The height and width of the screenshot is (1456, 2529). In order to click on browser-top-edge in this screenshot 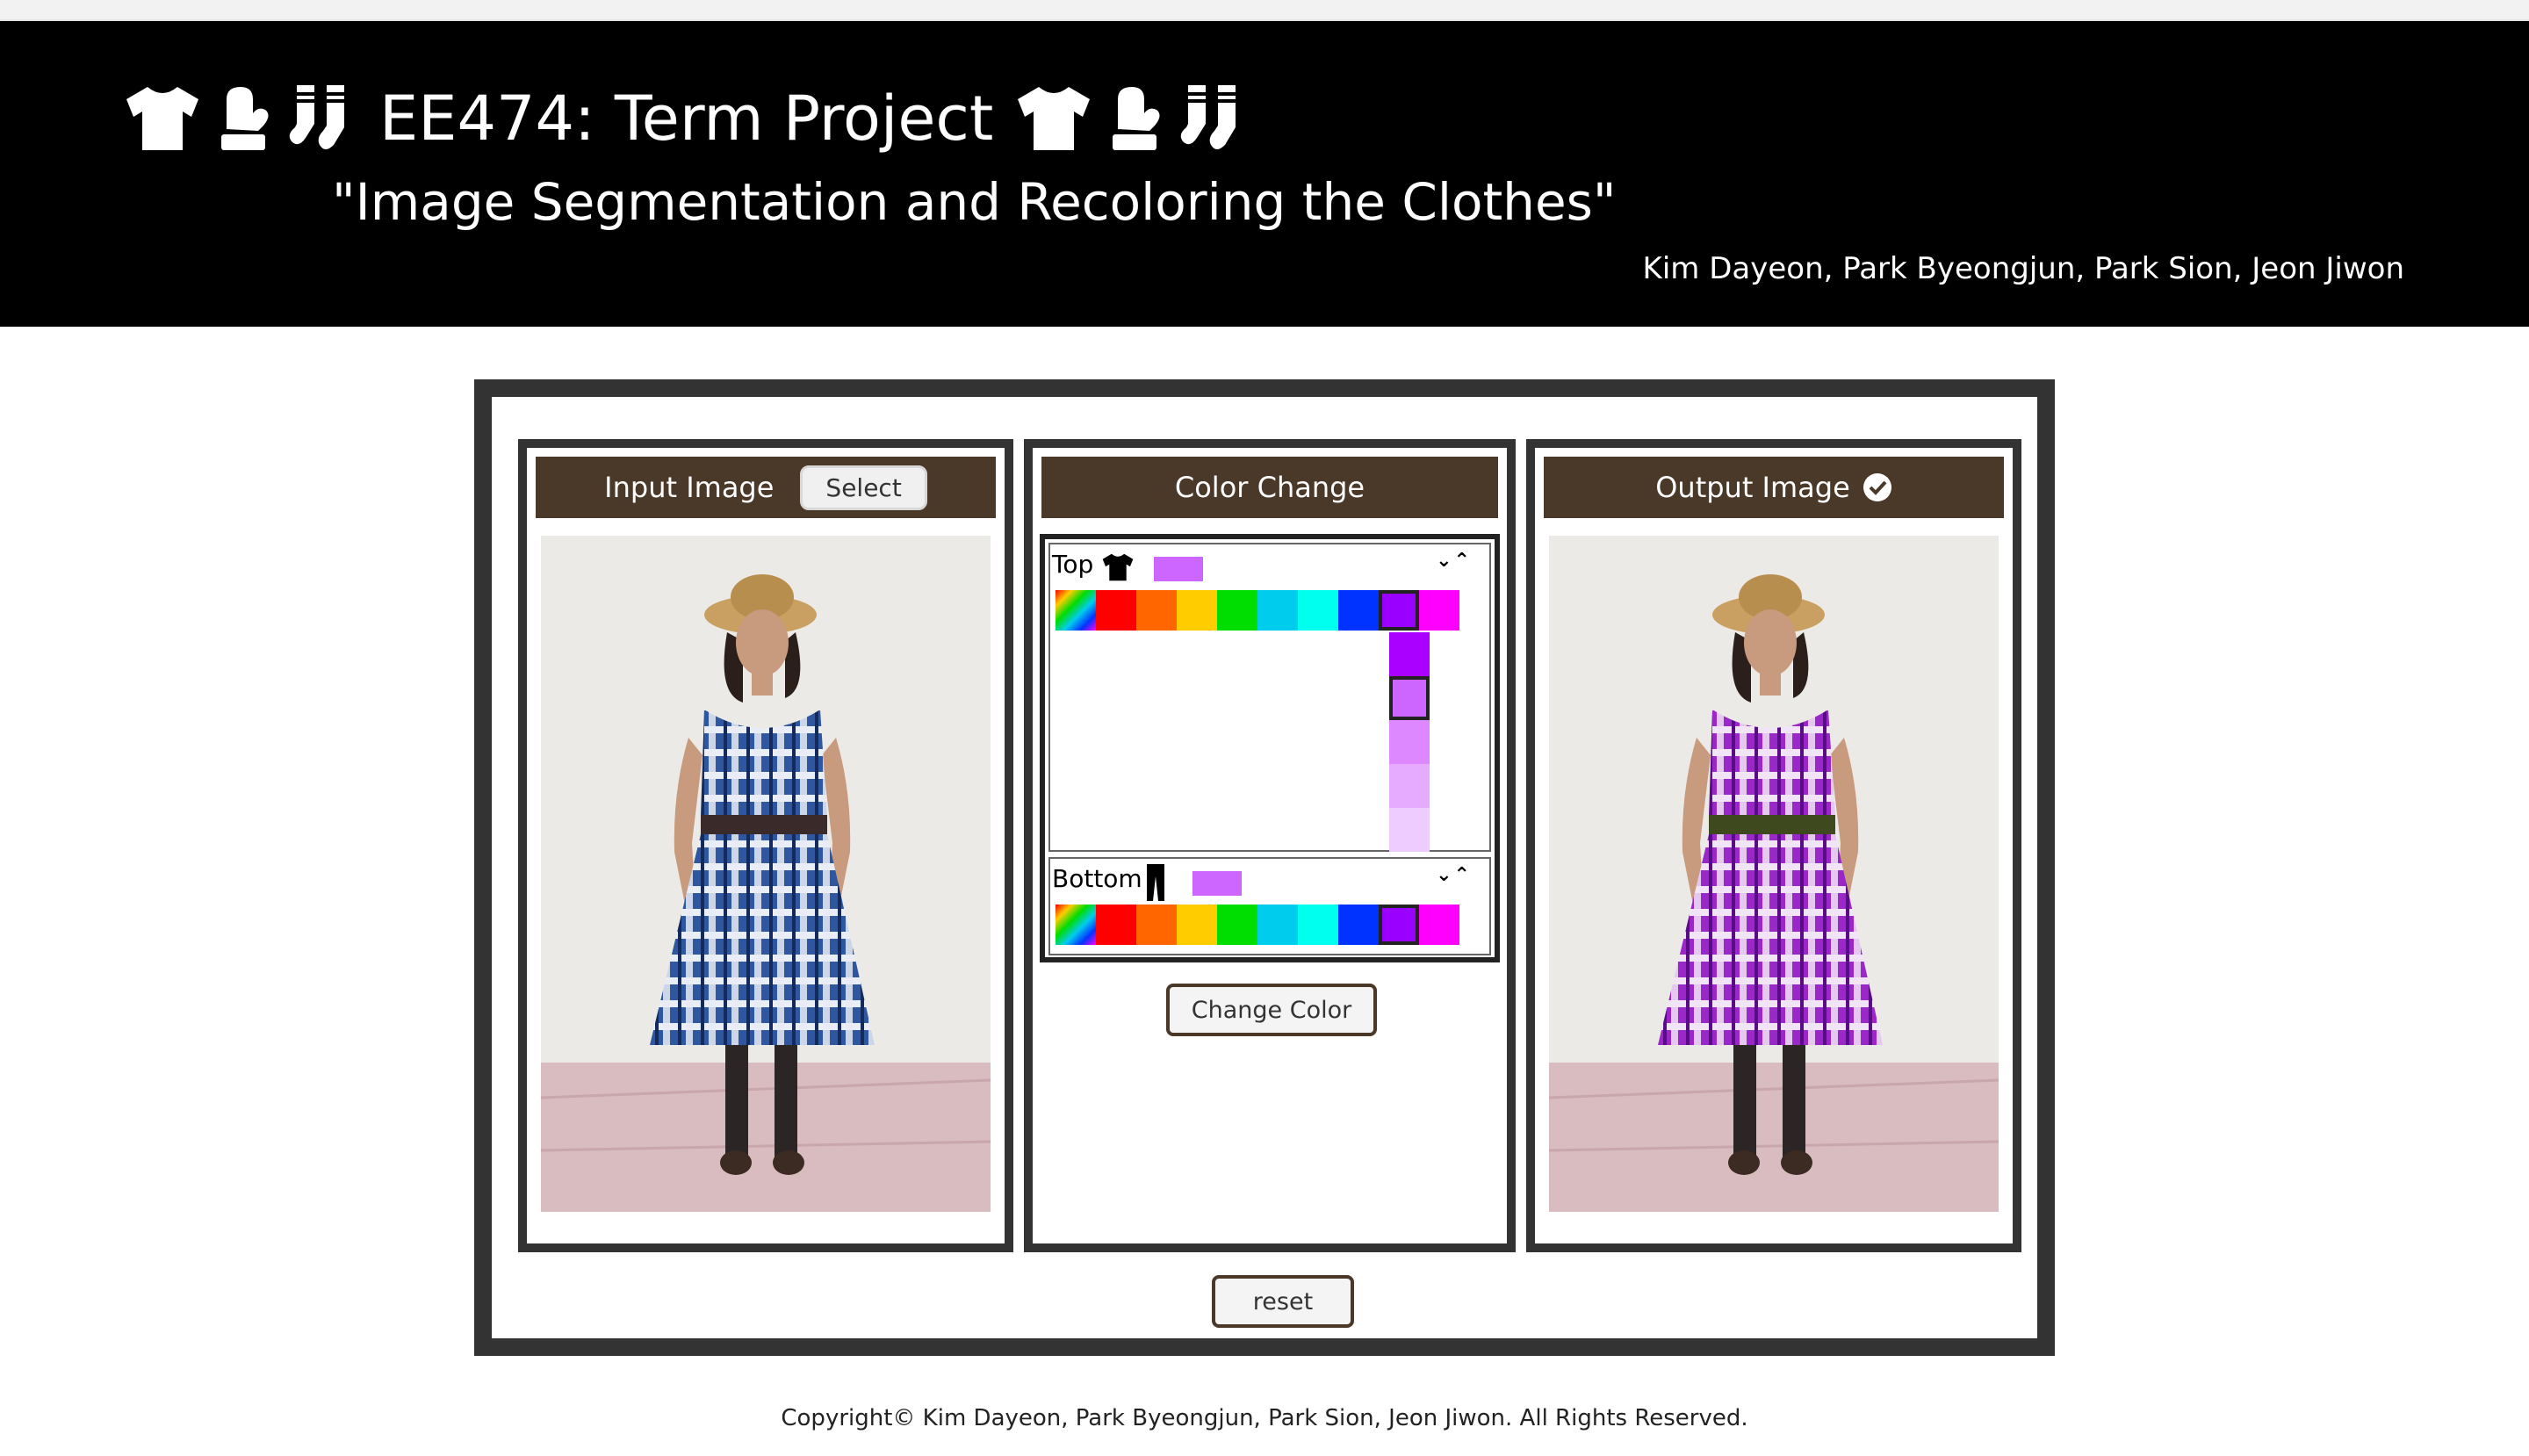, I will do `click(1265, 10)`.